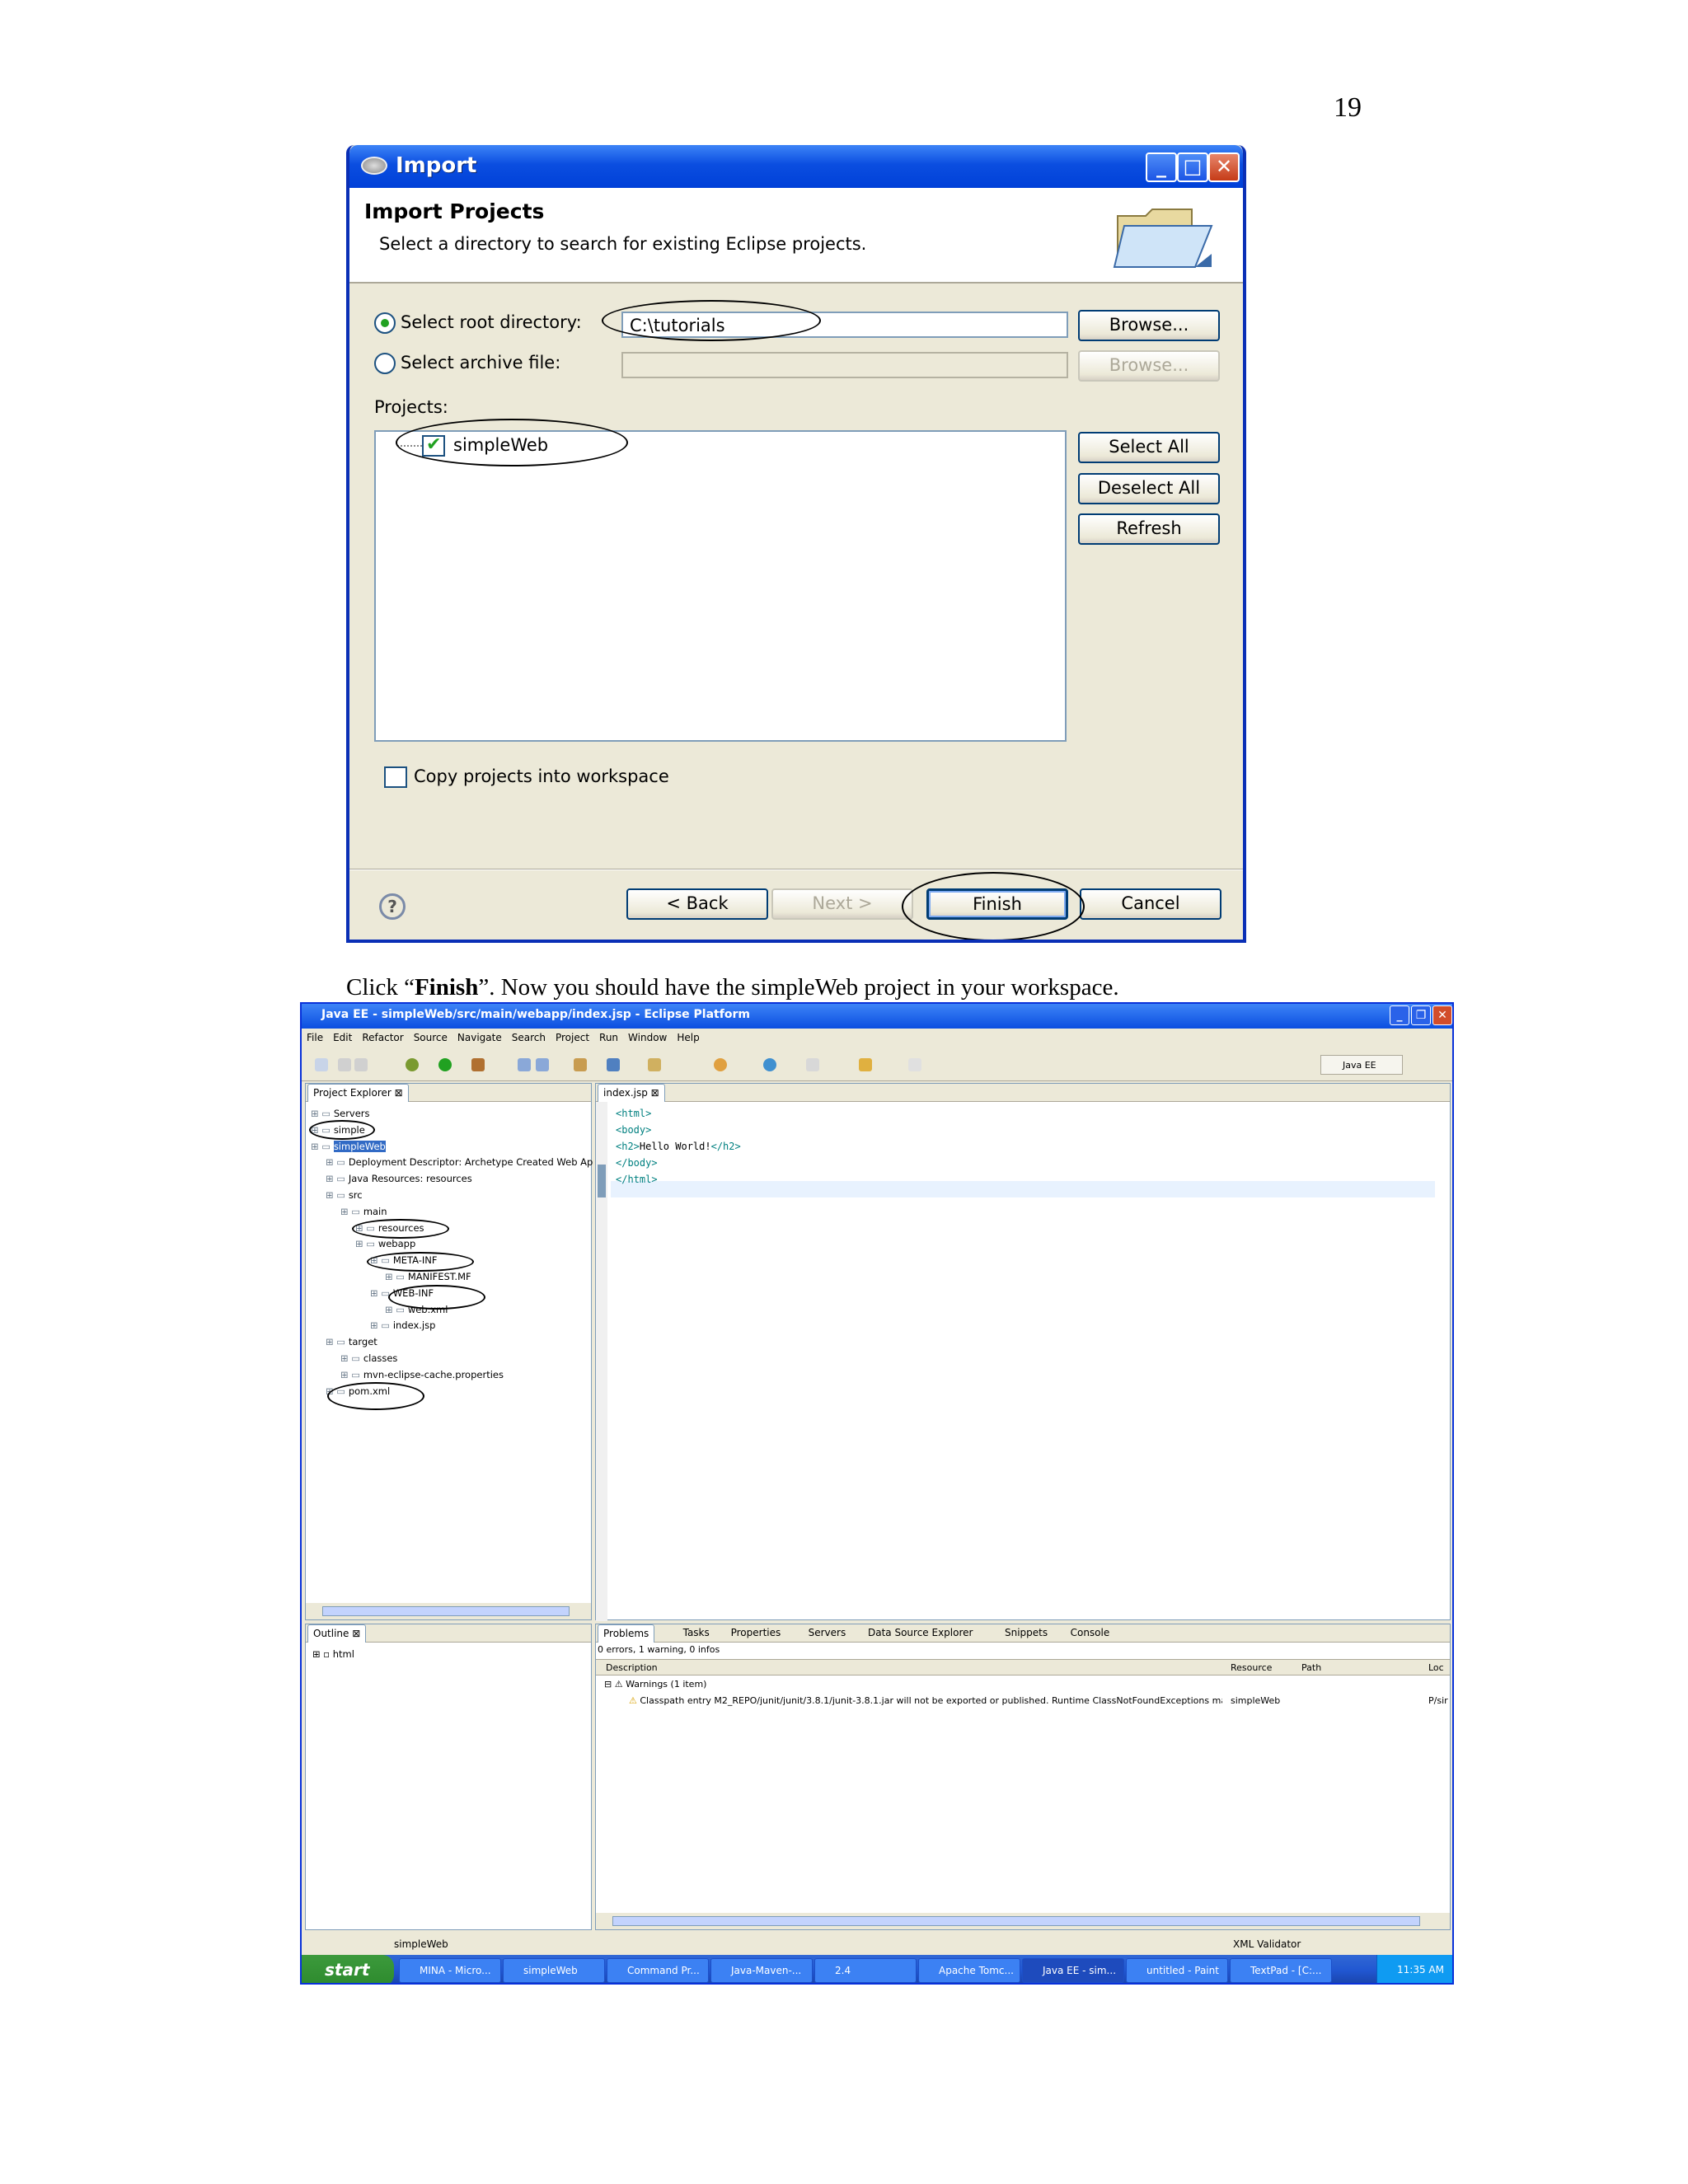 Image resolution: width=1688 pixels, height=2184 pixels. I want to click on tab-servers: Servers, so click(828, 1633).